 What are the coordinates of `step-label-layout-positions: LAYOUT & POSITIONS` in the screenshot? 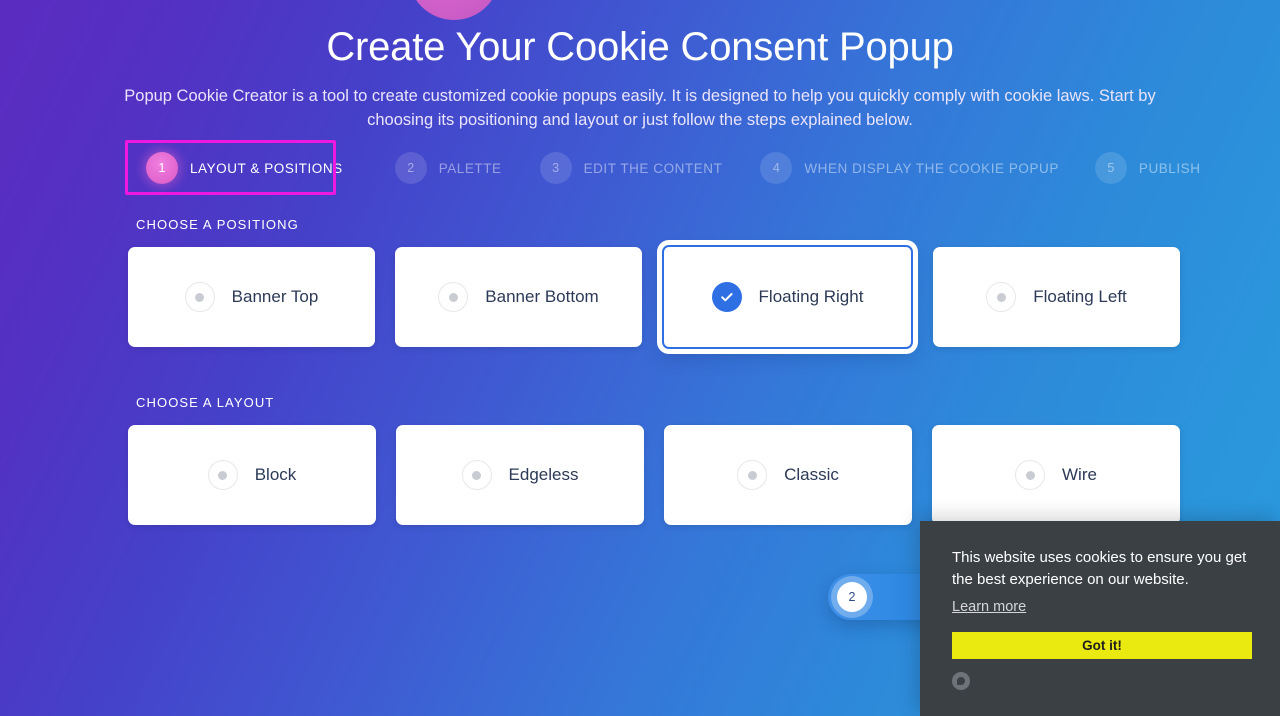 It's located at (266, 168).